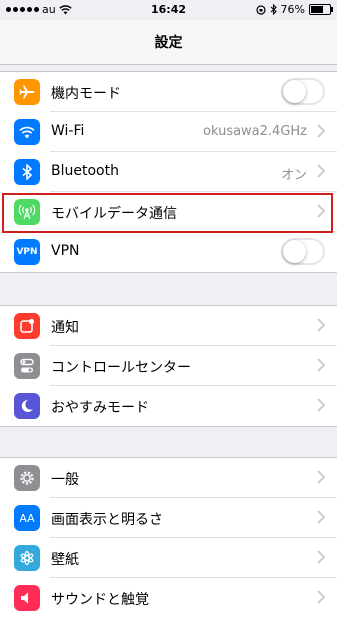 This screenshot has height=618, width=337. Describe the element at coordinates (27, 598) in the screenshot. I see `sounds-icon` at that location.